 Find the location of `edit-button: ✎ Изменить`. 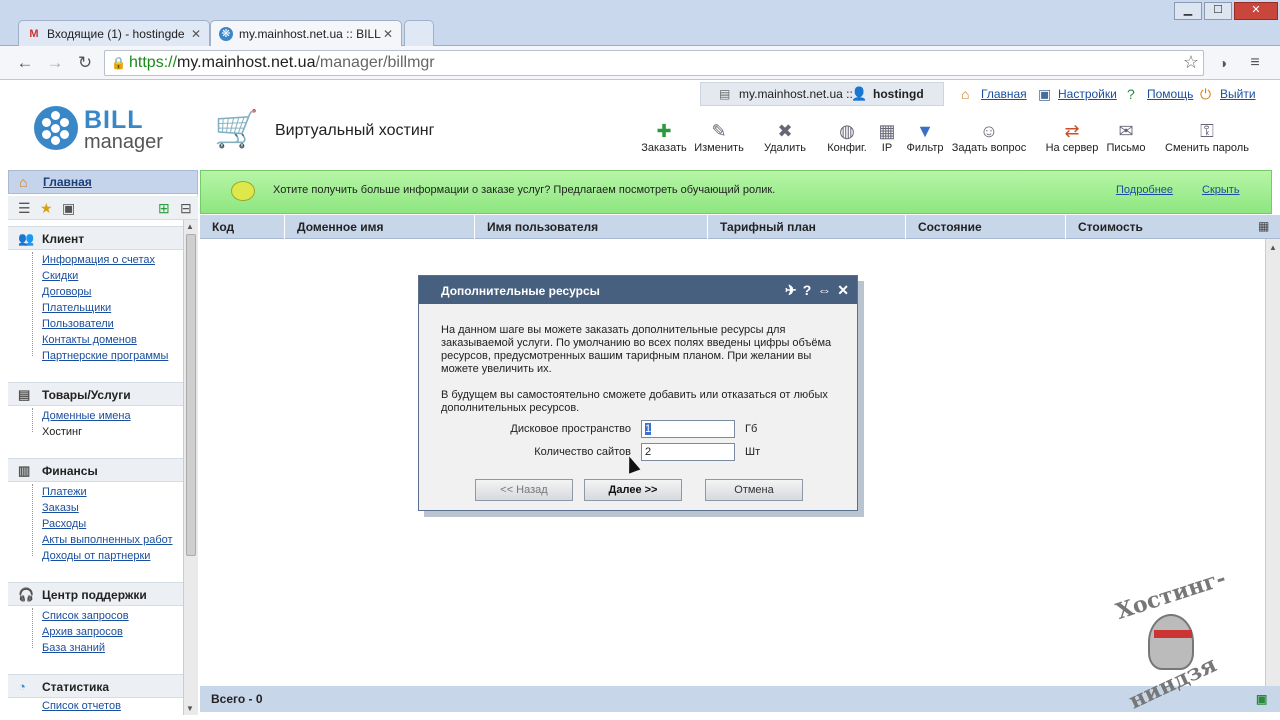

edit-button: ✎ Изменить is located at coordinates (719, 140).